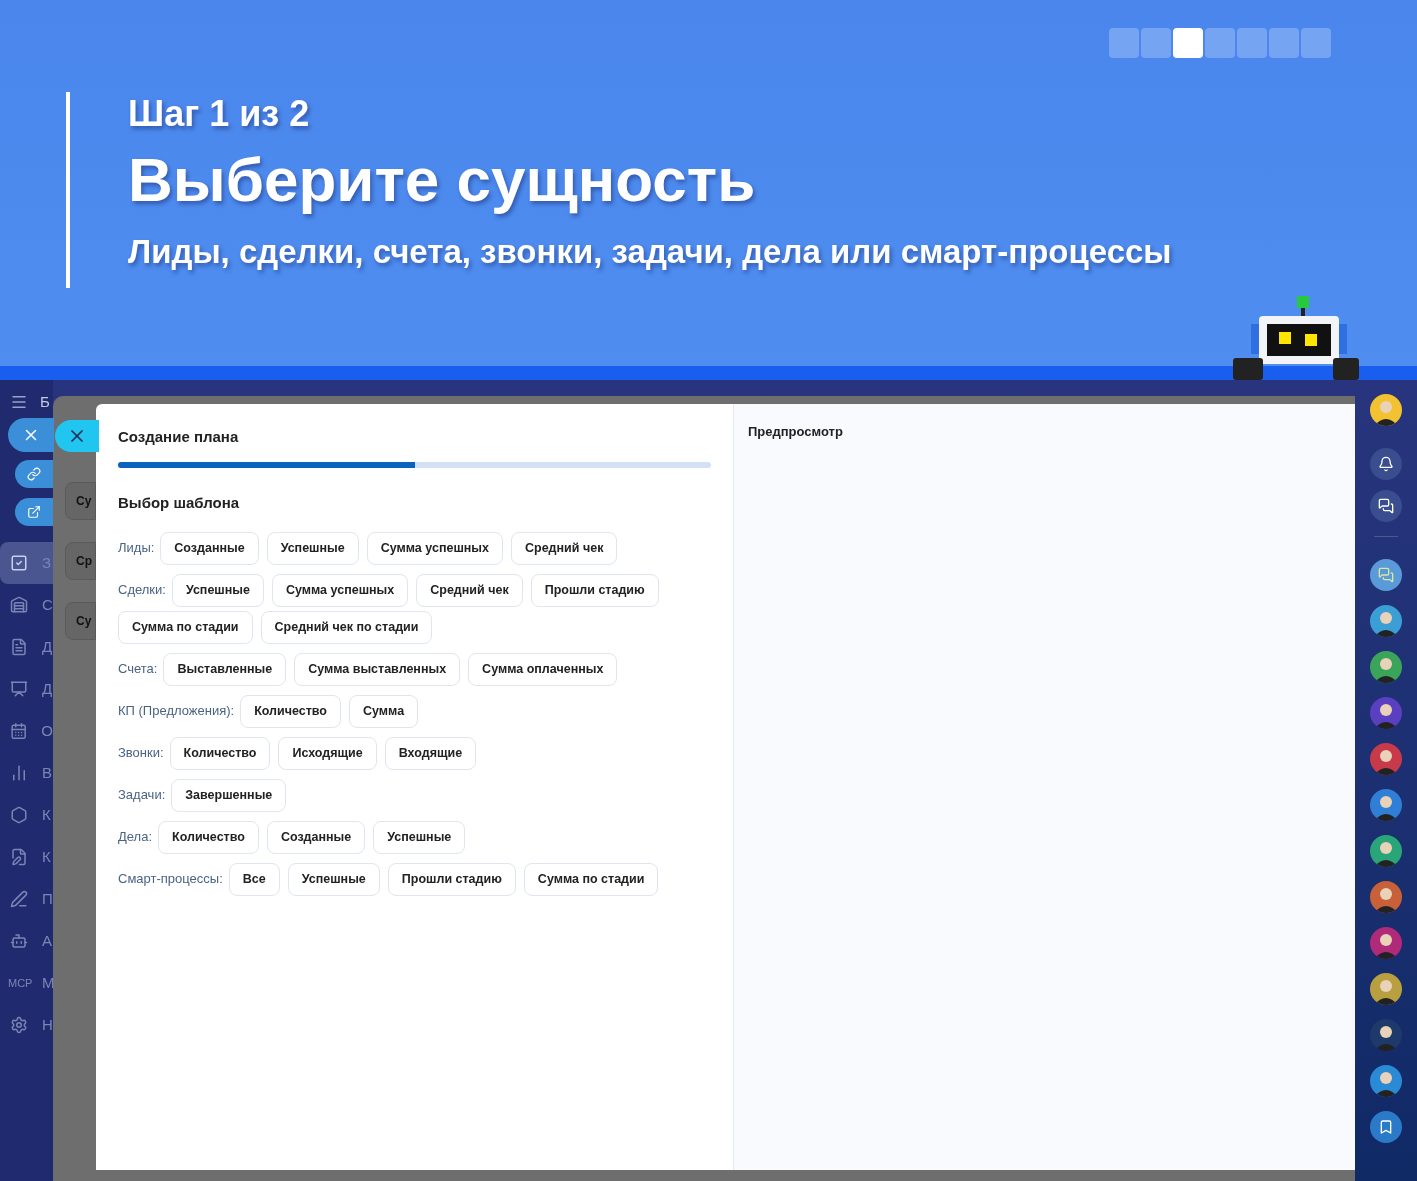  I want to click on template-button: Исходящие, so click(327, 753).